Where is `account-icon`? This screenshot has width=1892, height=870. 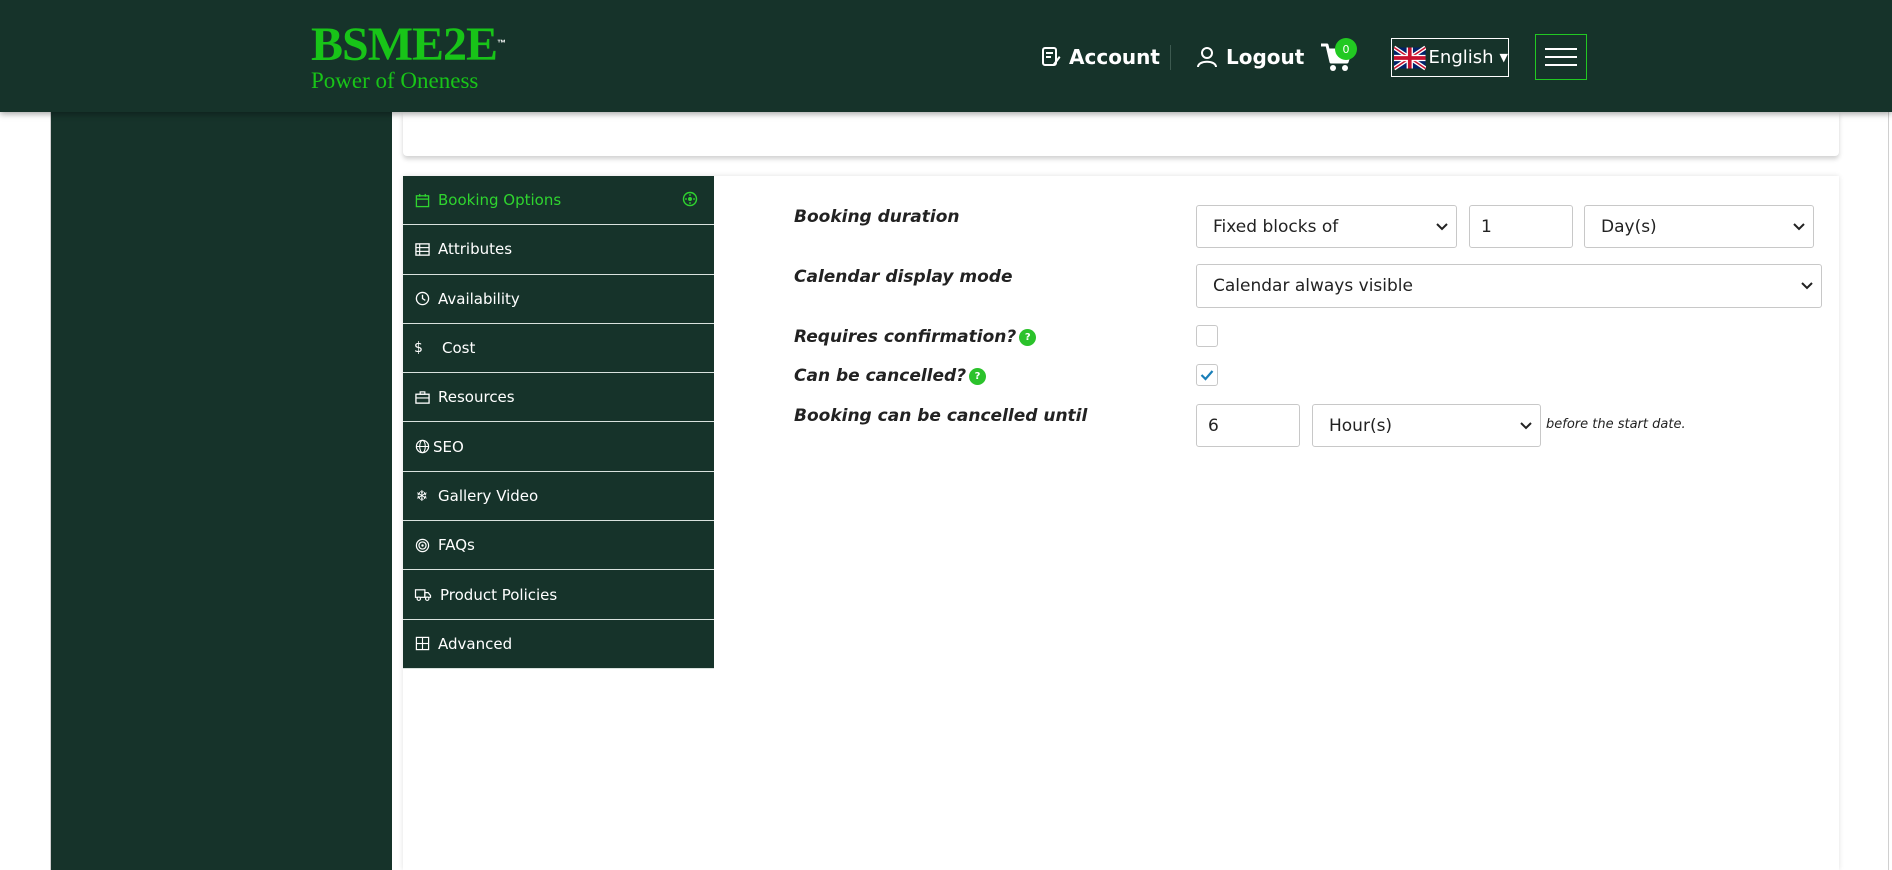 account-icon is located at coordinates (1051, 56).